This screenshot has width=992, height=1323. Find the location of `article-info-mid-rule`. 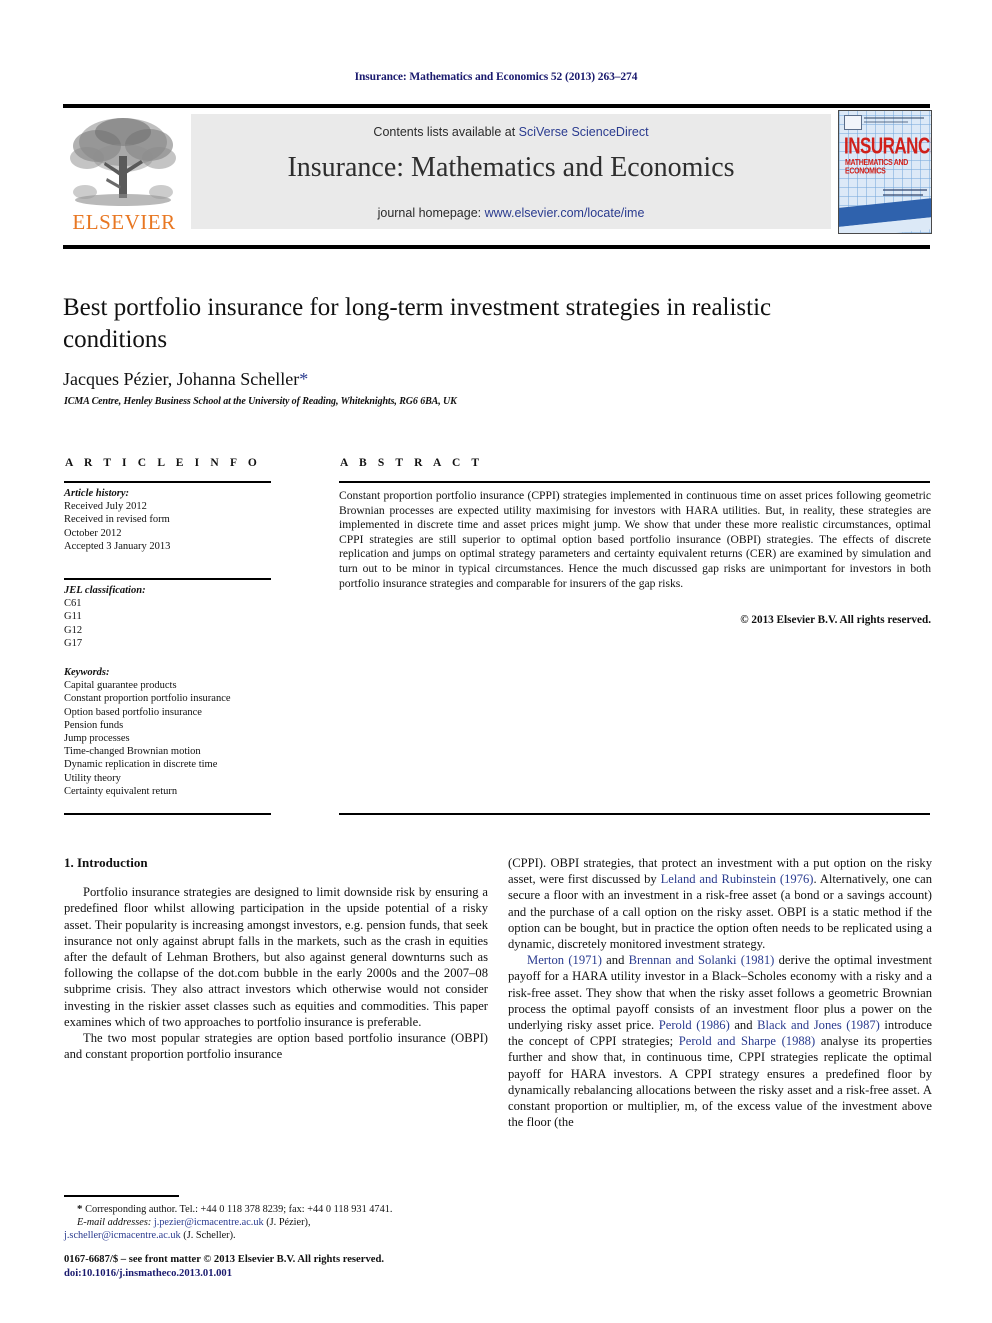

article-info-mid-rule is located at coordinates (167, 579).